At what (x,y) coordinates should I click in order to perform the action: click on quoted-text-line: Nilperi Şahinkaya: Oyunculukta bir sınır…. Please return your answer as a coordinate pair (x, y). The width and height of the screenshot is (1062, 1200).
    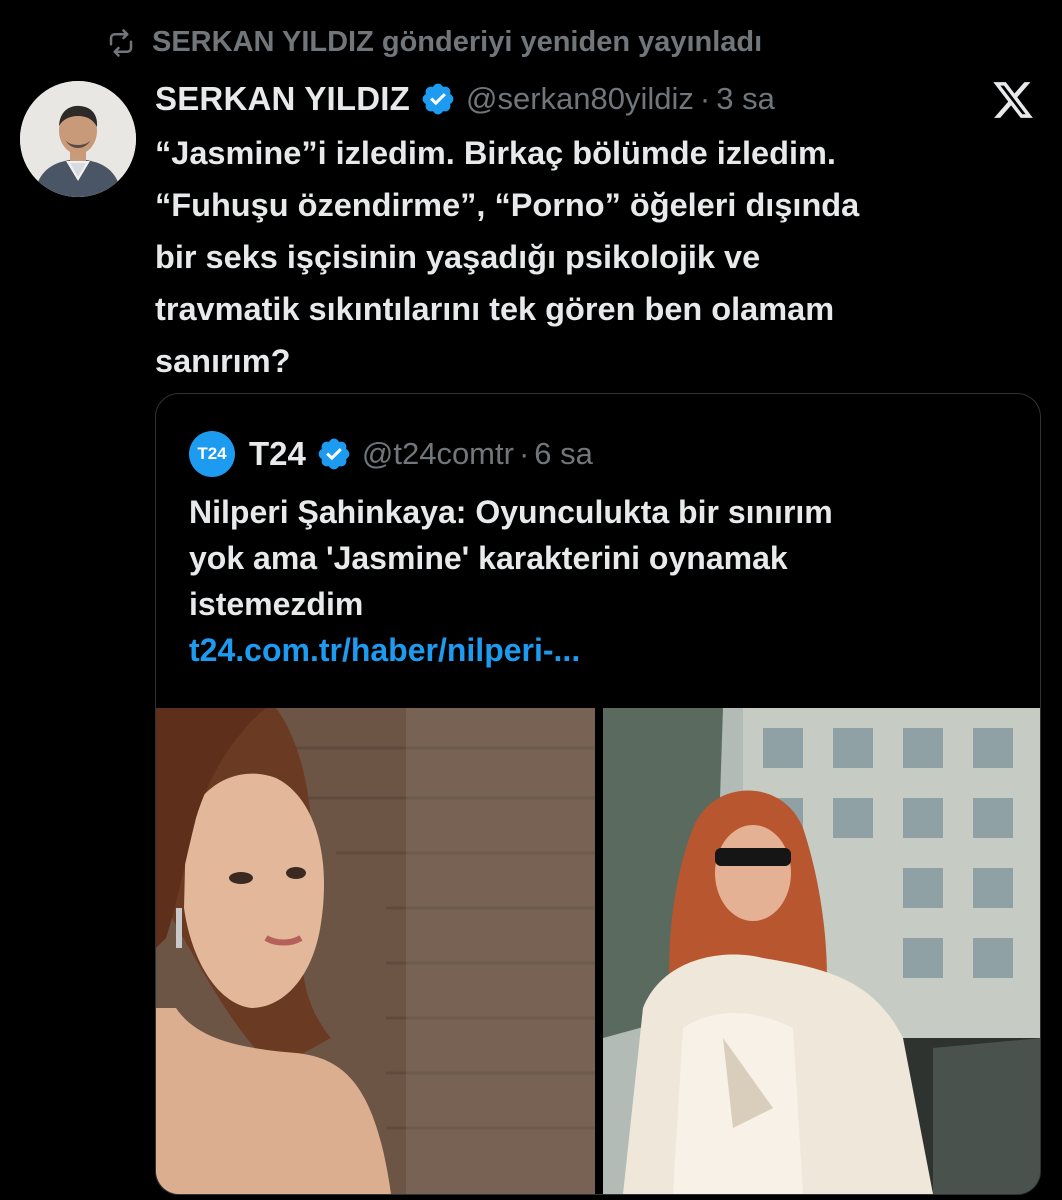
    Looking at the image, I should click on (511, 512).